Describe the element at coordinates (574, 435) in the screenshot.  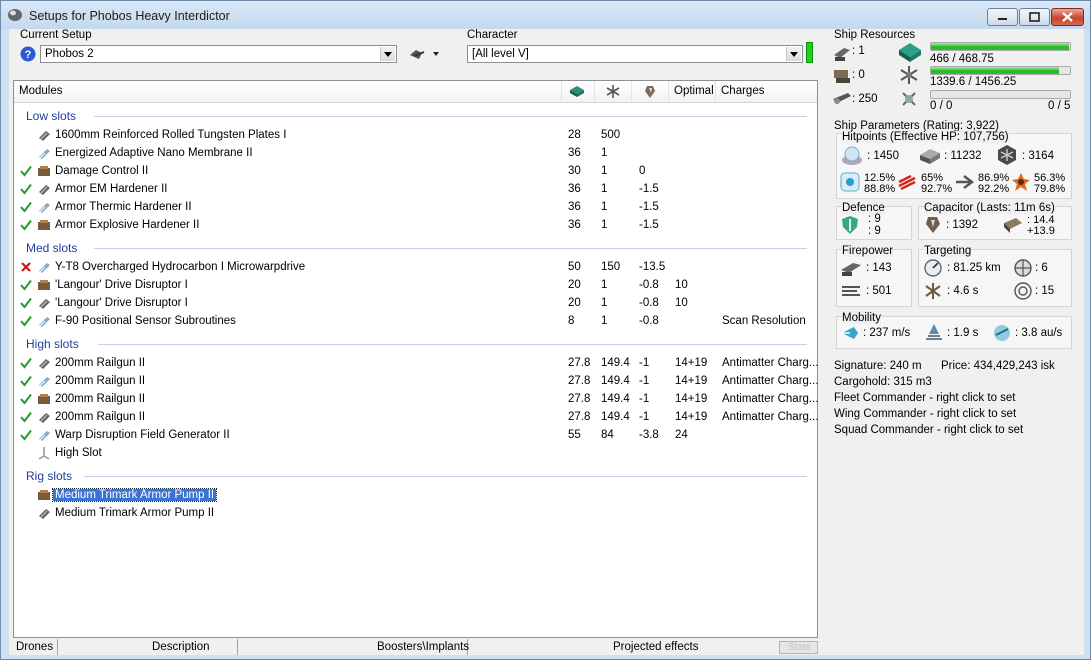
I see `module-cpu: 55` at that location.